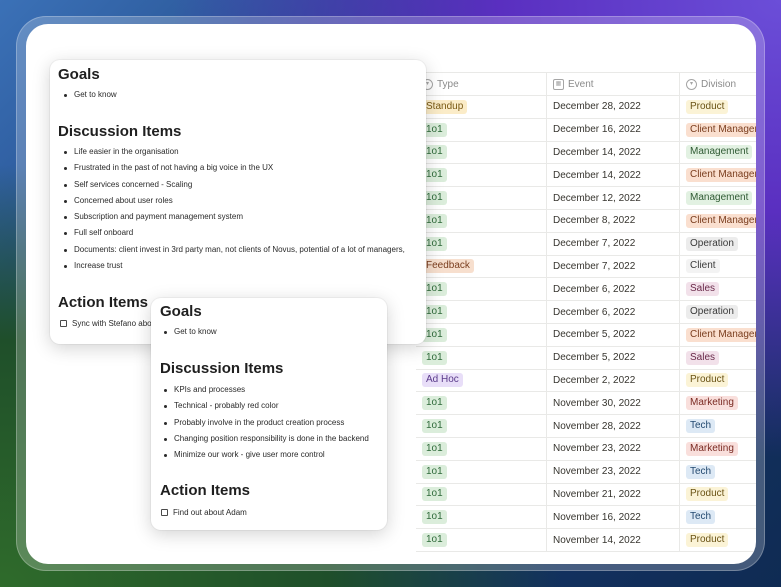 The width and height of the screenshot is (781, 587). Describe the element at coordinates (613, 198) in the screenshot. I see `event-date-cell: December 12, 2022` at that location.